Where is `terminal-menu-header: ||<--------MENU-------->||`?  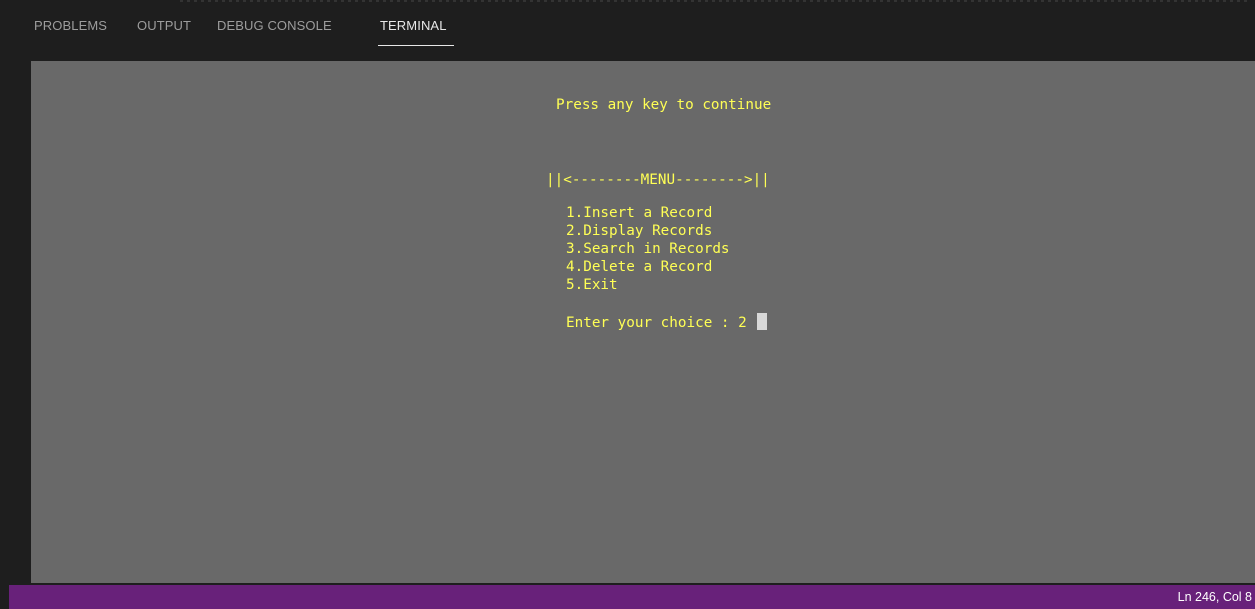 terminal-menu-header: ||<--------MENU-------->|| is located at coordinates (658, 180).